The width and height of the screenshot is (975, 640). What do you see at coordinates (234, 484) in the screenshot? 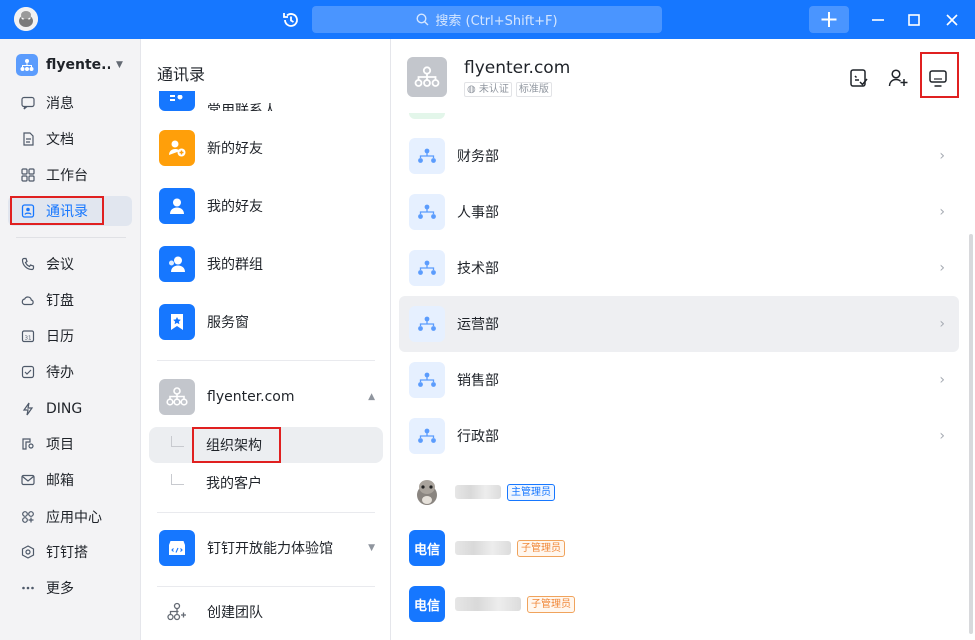
I see `sub-item-label: 我的客户` at bounding box center [234, 484].